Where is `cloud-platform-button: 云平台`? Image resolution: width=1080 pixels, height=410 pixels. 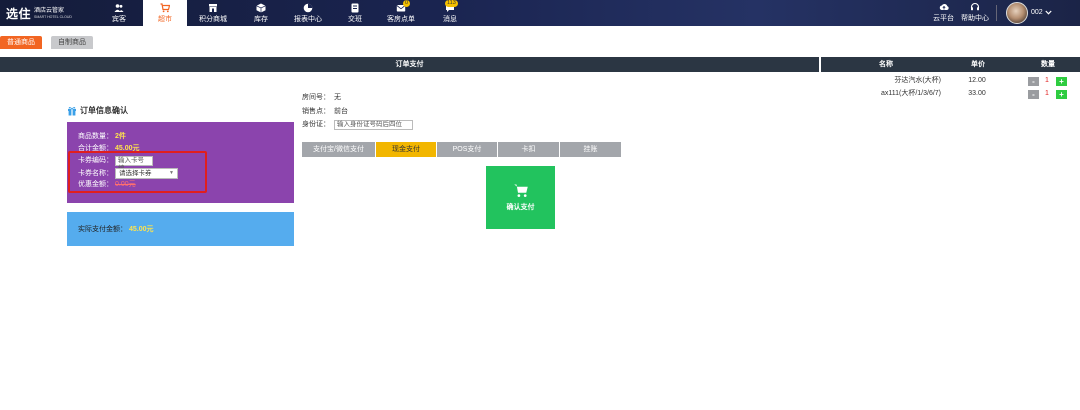 cloud-platform-button: 云平台 is located at coordinates (943, 13).